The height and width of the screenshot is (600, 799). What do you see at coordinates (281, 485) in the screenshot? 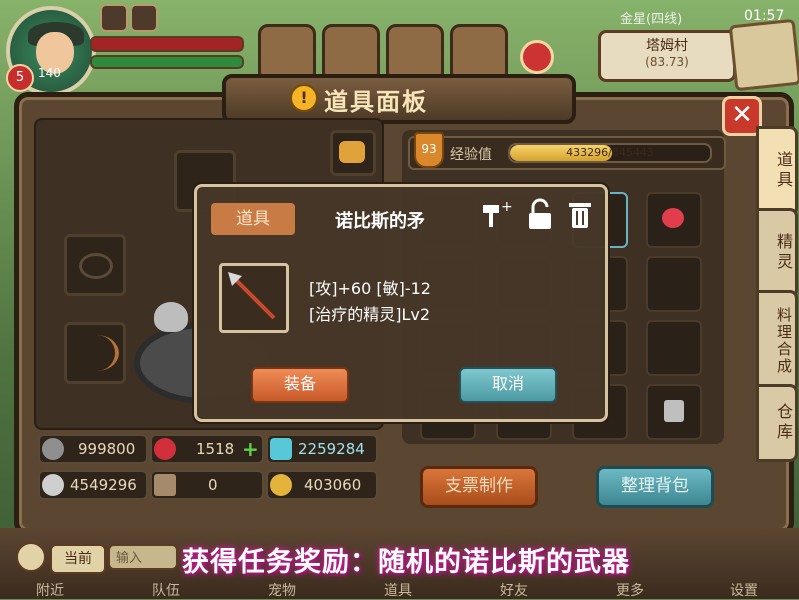
I see `gold-coin-icon` at bounding box center [281, 485].